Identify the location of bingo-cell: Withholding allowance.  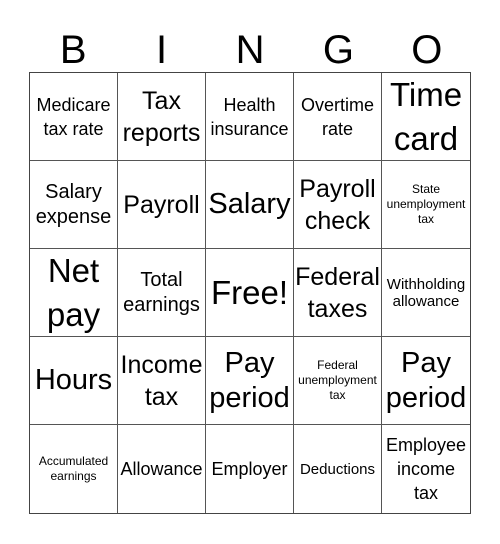
(426, 293).